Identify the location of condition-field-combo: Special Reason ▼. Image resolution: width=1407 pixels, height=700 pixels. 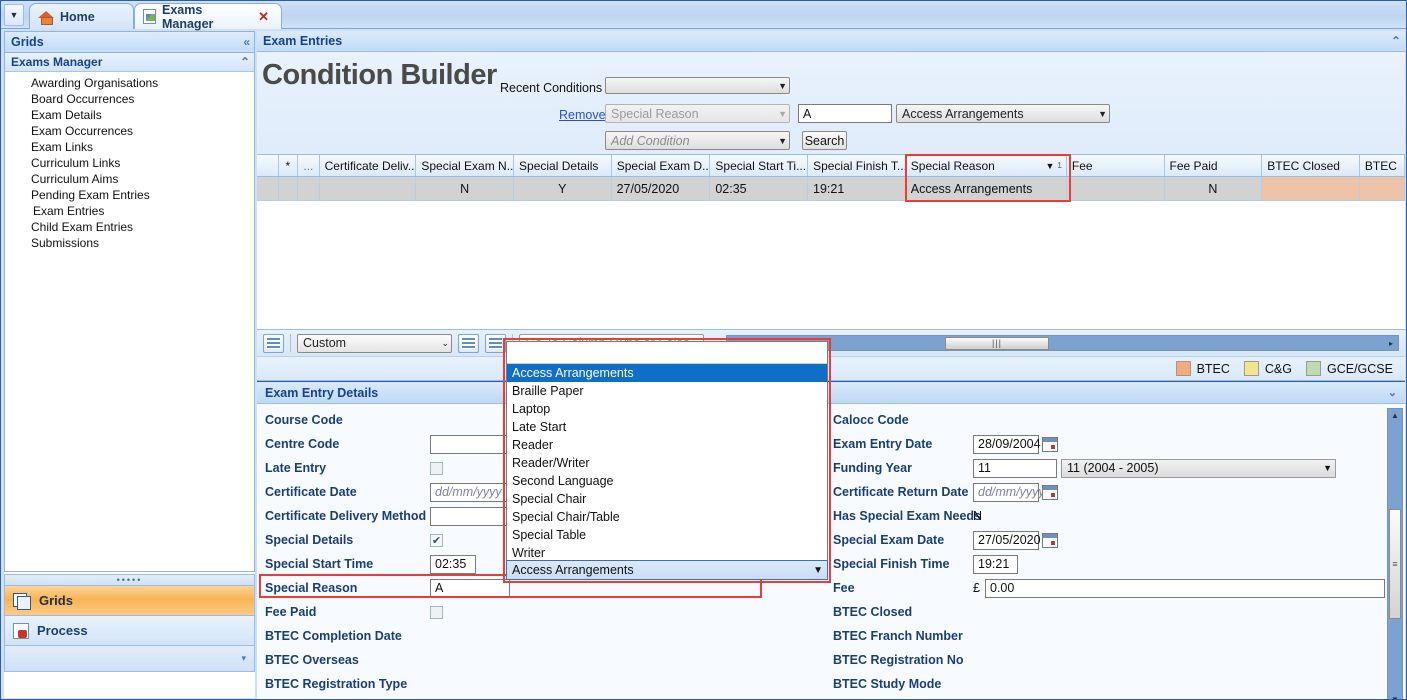
(697, 113).